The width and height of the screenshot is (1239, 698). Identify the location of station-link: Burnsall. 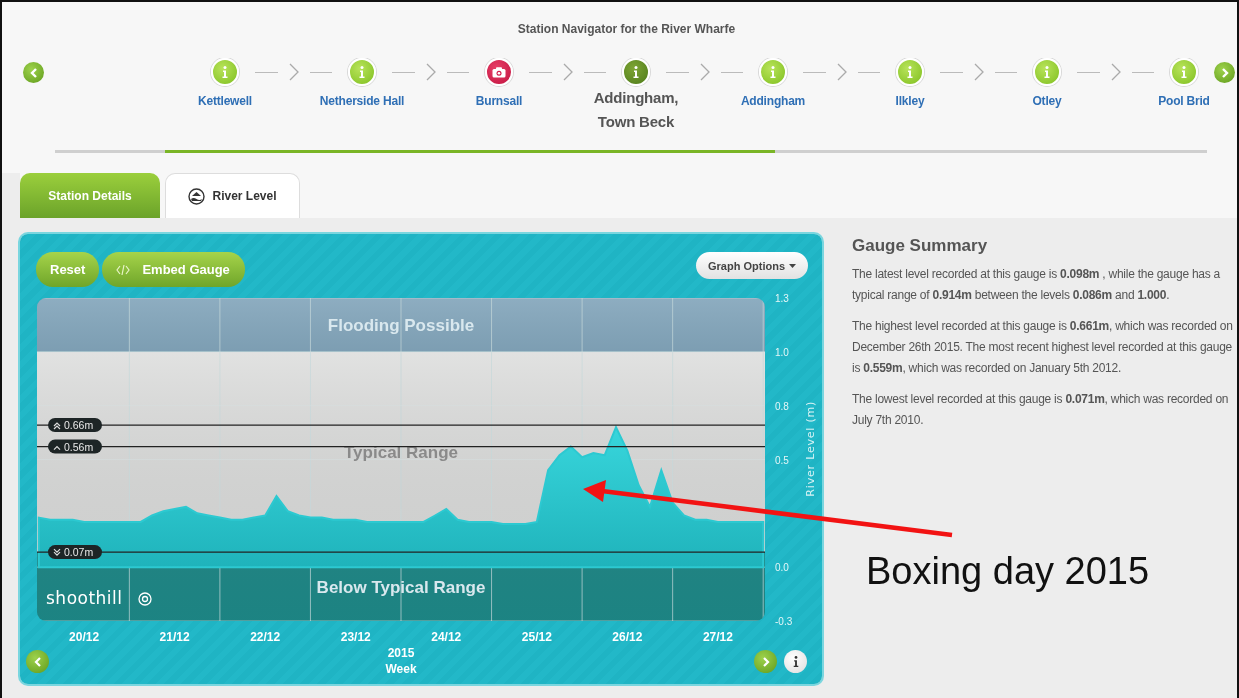
(499, 101).